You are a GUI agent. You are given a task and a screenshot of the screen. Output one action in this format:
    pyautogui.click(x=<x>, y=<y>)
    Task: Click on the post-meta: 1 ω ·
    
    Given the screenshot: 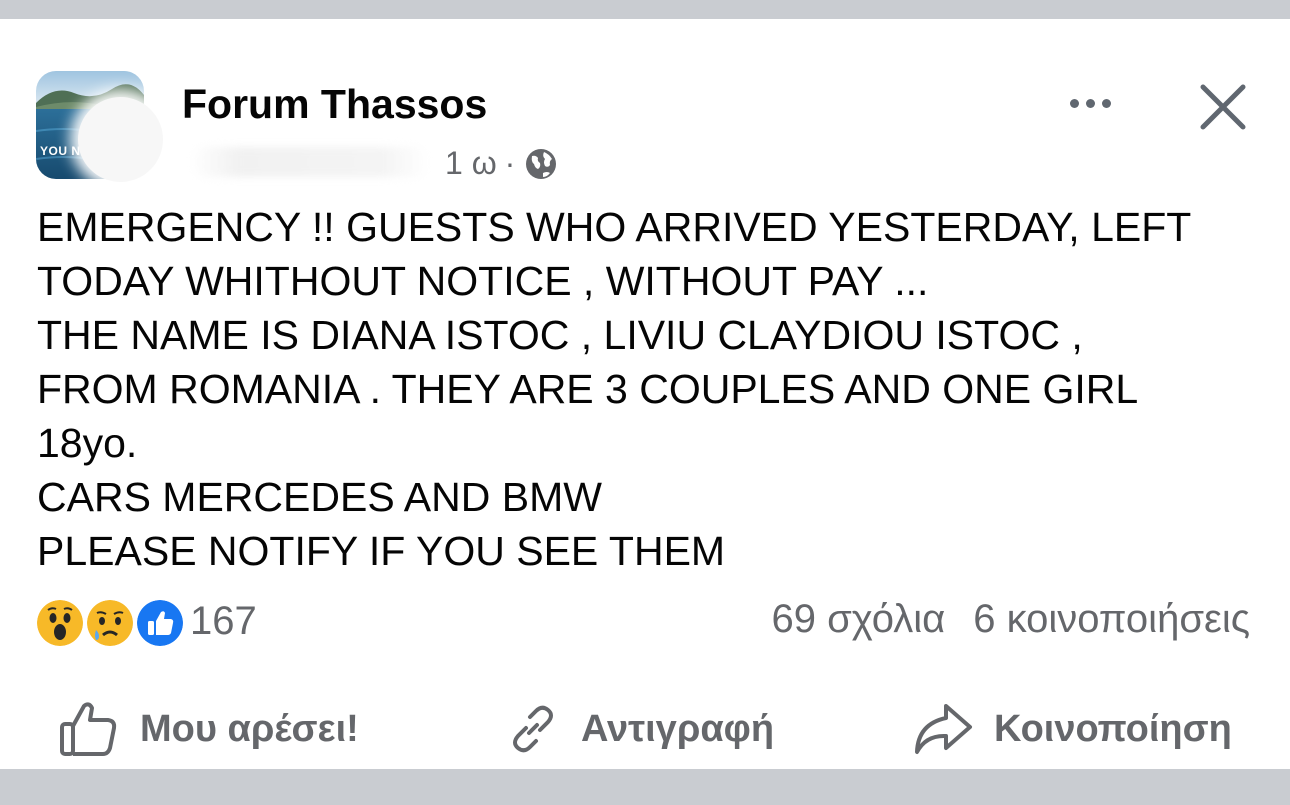 What is the action you would take?
    pyautogui.click(x=502, y=163)
    